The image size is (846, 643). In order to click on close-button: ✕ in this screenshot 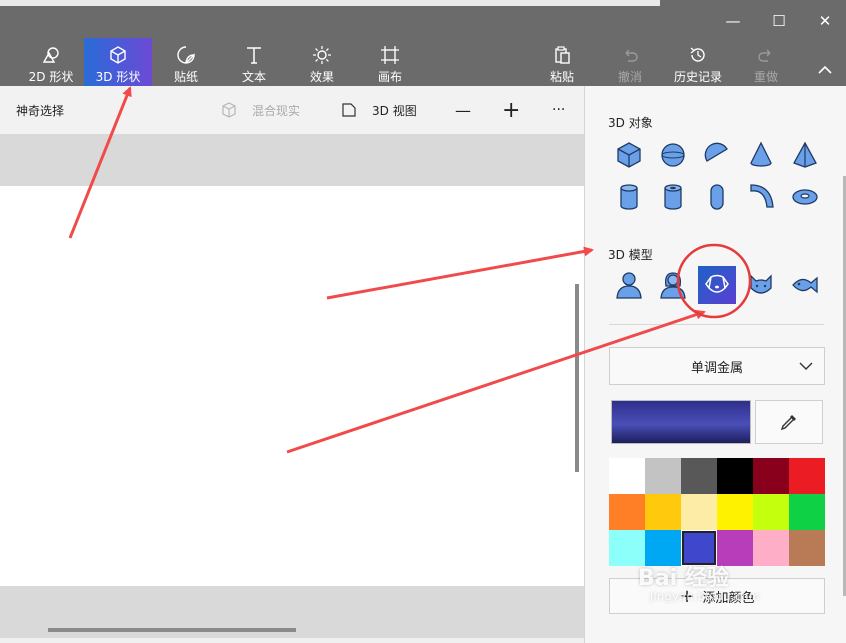, I will do `click(825, 21)`.